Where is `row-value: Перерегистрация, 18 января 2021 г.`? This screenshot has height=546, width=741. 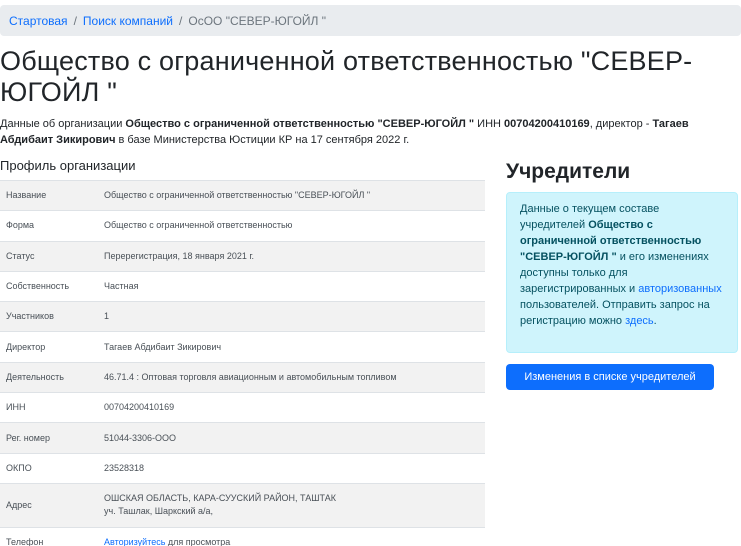 row-value: Перерегистрация, 18 января 2021 г. is located at coordinates (179, 255).